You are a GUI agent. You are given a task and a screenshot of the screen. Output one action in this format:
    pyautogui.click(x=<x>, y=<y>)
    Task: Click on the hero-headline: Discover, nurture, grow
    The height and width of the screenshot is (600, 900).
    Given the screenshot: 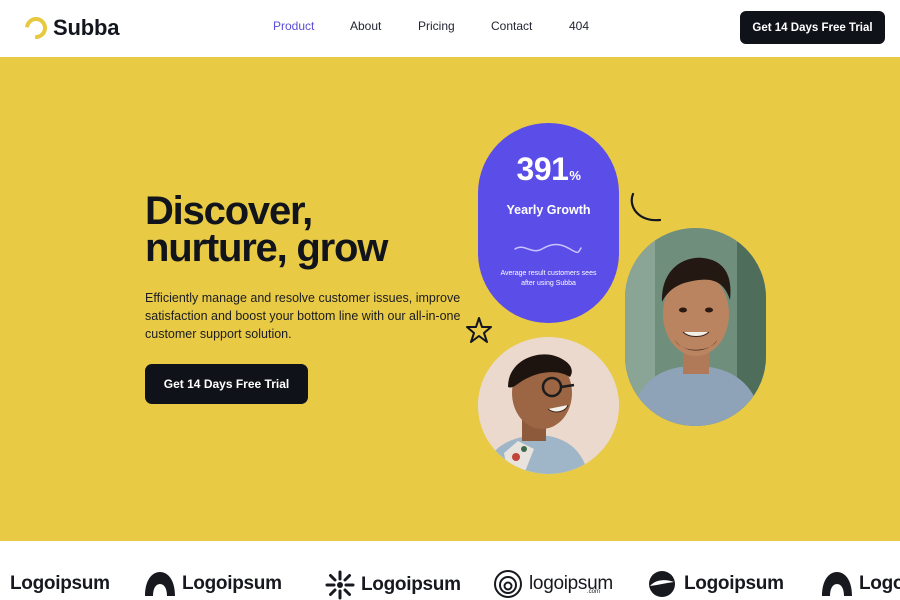 What is the action you would take?
    pyautogui.click(x=295, y=229)
    